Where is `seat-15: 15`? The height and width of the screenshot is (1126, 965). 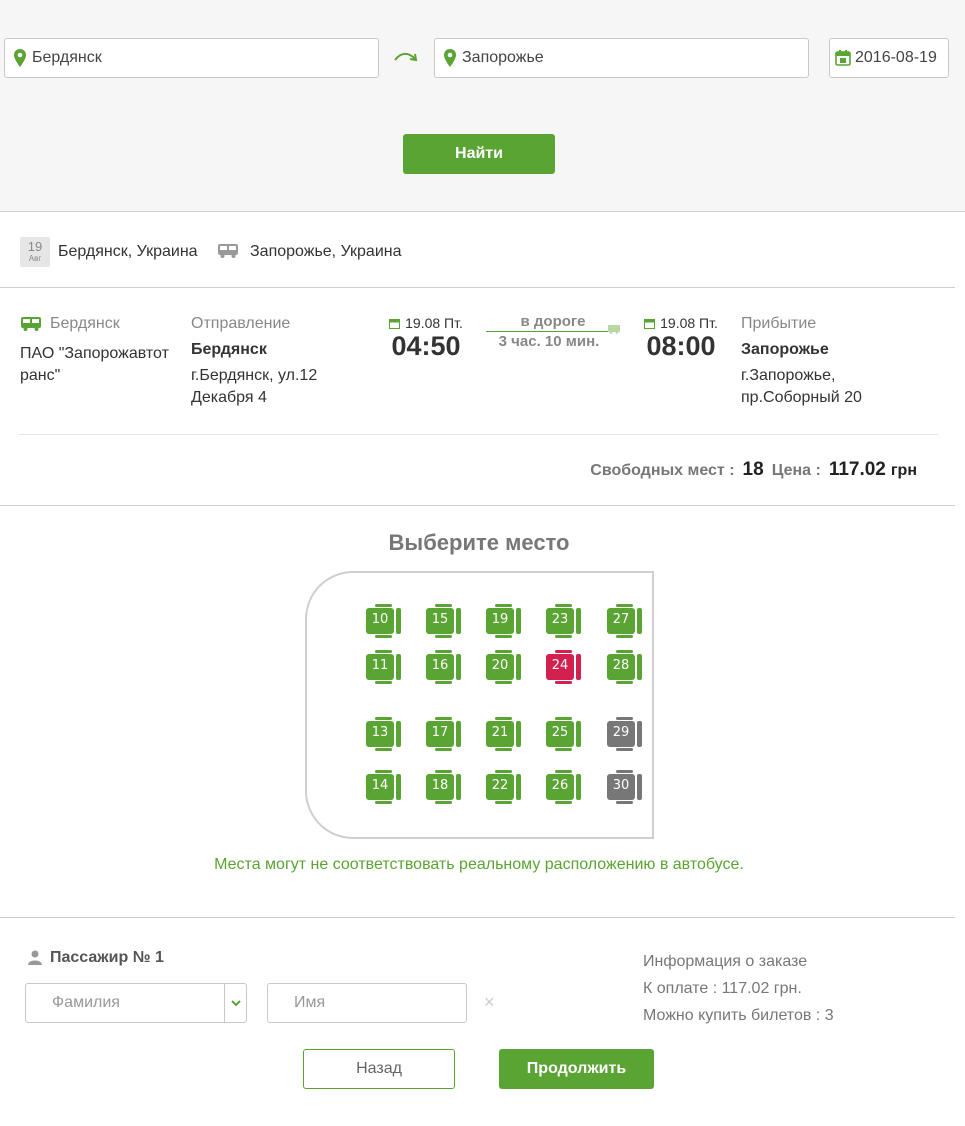 seat-15: 15 is located at coordinates (444, 621).